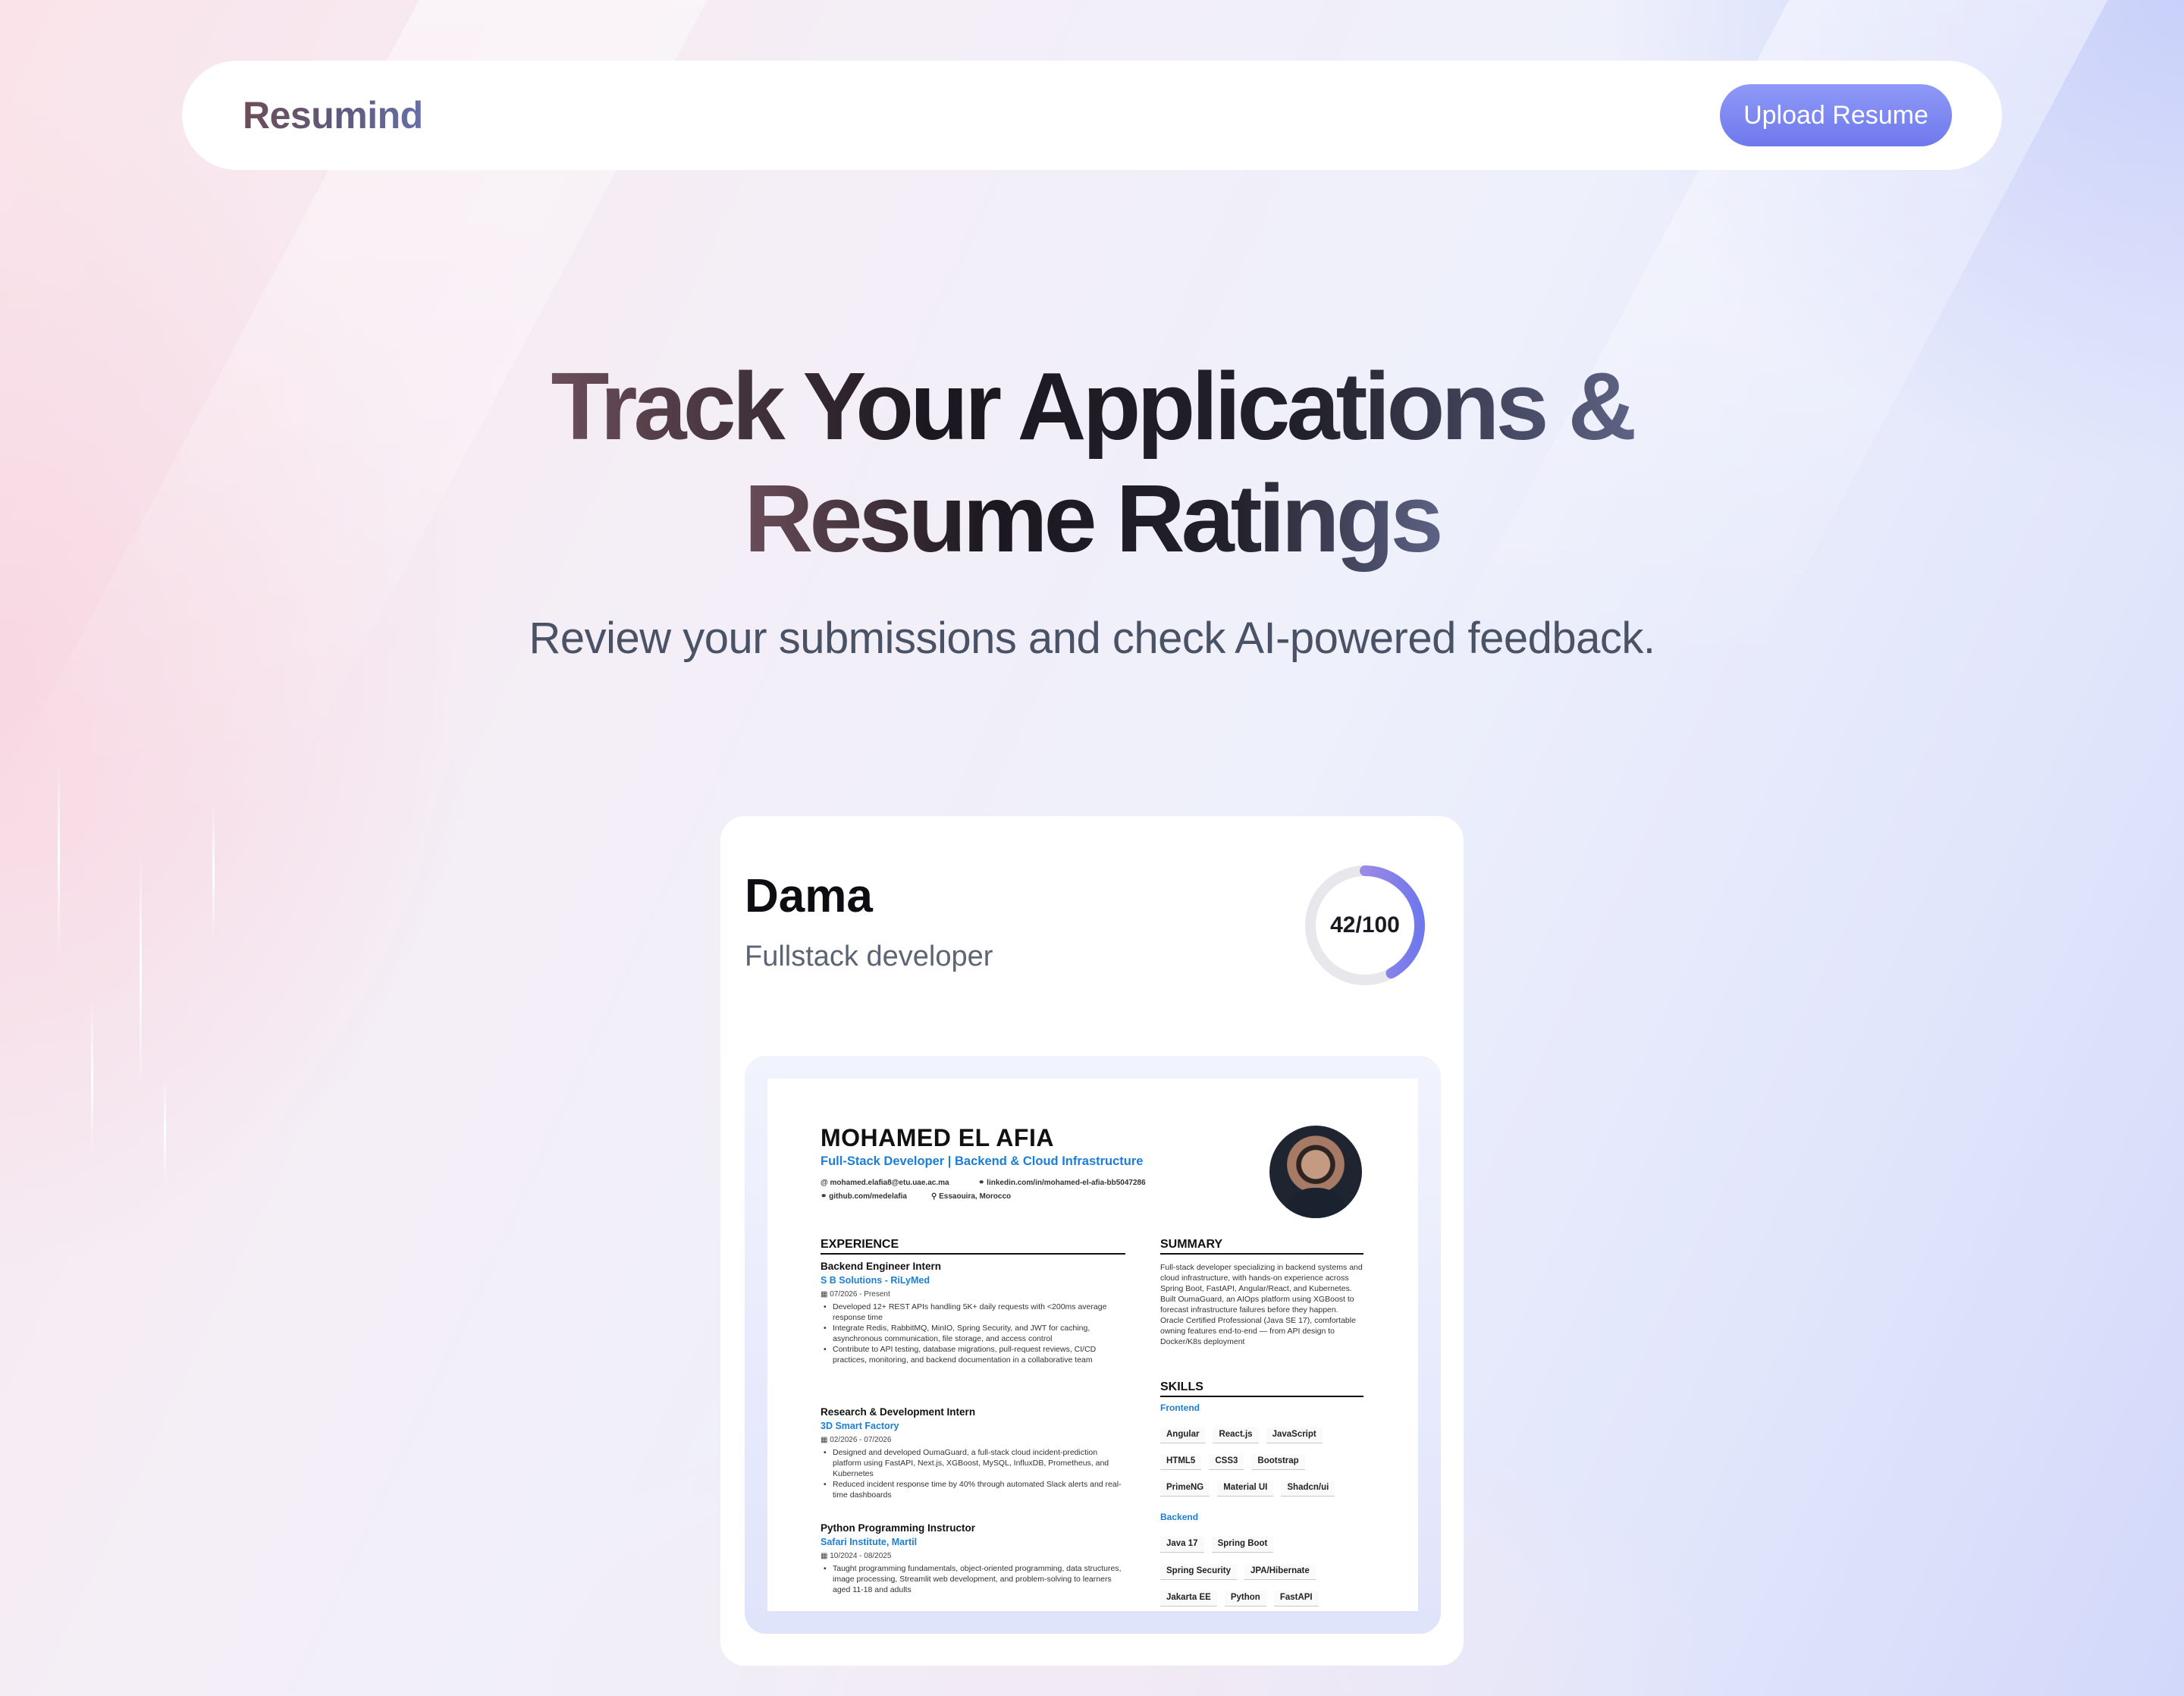  Describe the element at coordinates (861, 1556) in the screenshot. I see `experience-dates-text: 10/2024 - 08/2025` at that location.